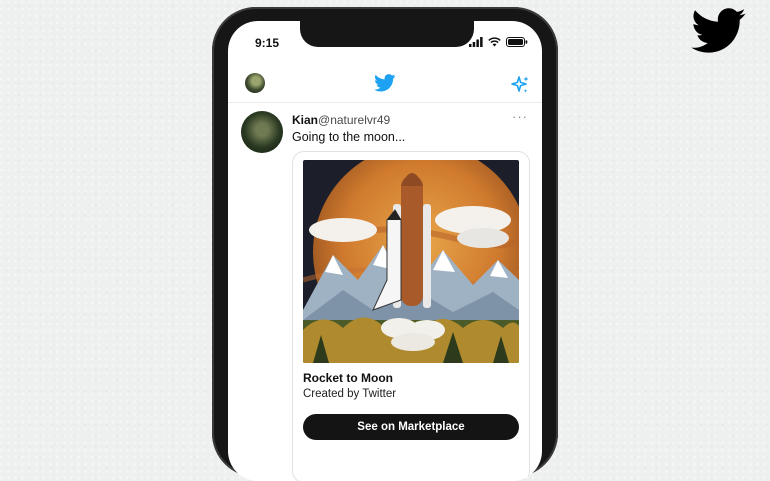 The height and width of the screenshot is (481, 770). I want to click on twitter-bird-icon, so click(385, 83).